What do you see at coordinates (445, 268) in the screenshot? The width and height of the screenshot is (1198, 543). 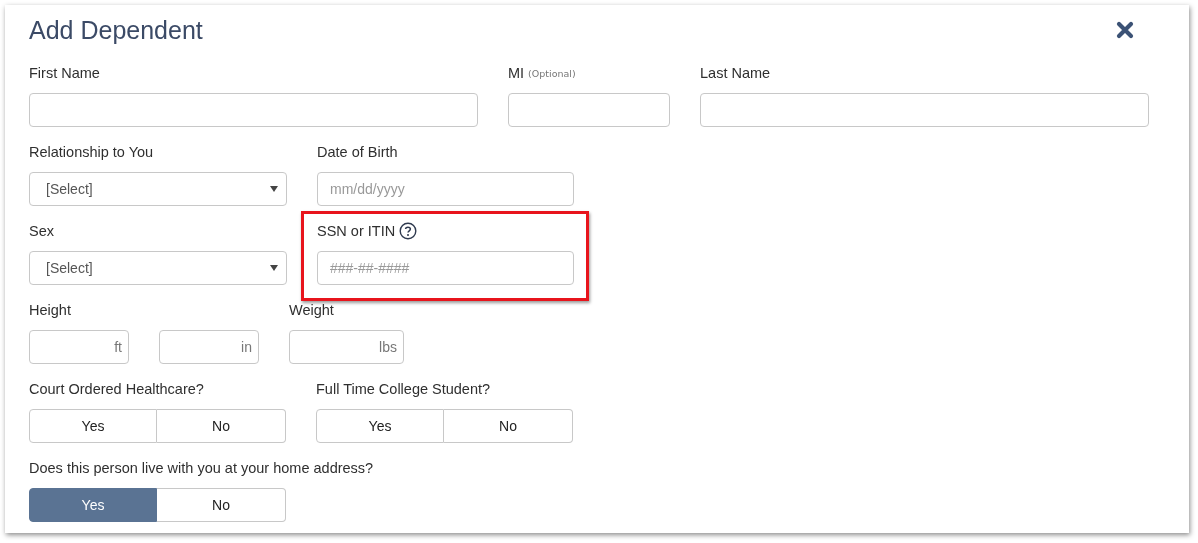 I see `text-field: ###-##-####` at bounding box center [445, 268].